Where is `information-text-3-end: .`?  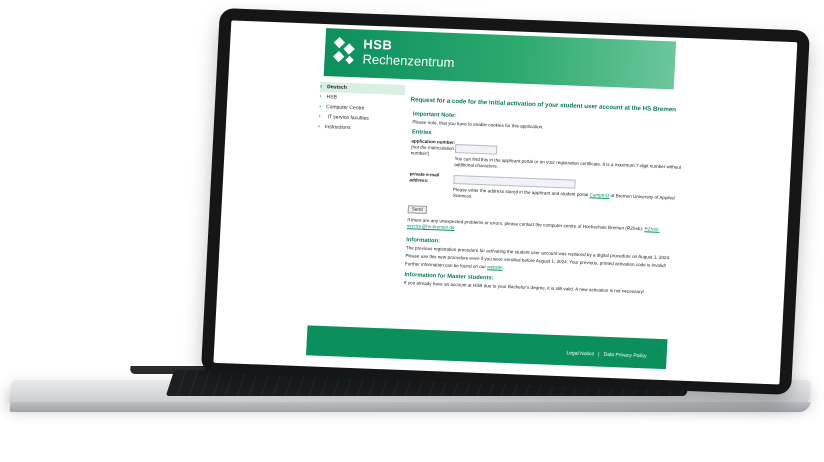
information-text-3-end: . is located at coordinates (503, 267).